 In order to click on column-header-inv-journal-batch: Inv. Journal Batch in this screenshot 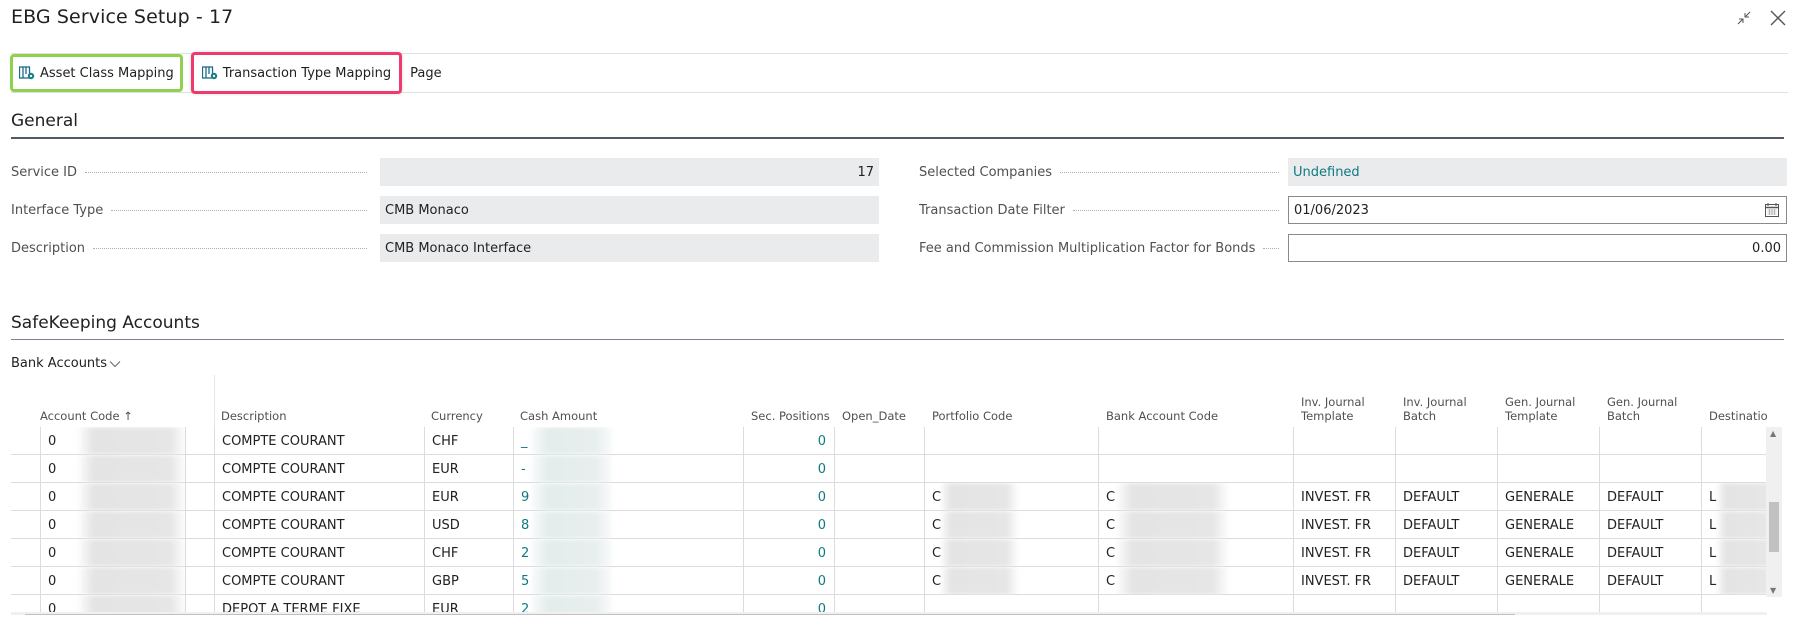, I will do `click(1443, 409)`.